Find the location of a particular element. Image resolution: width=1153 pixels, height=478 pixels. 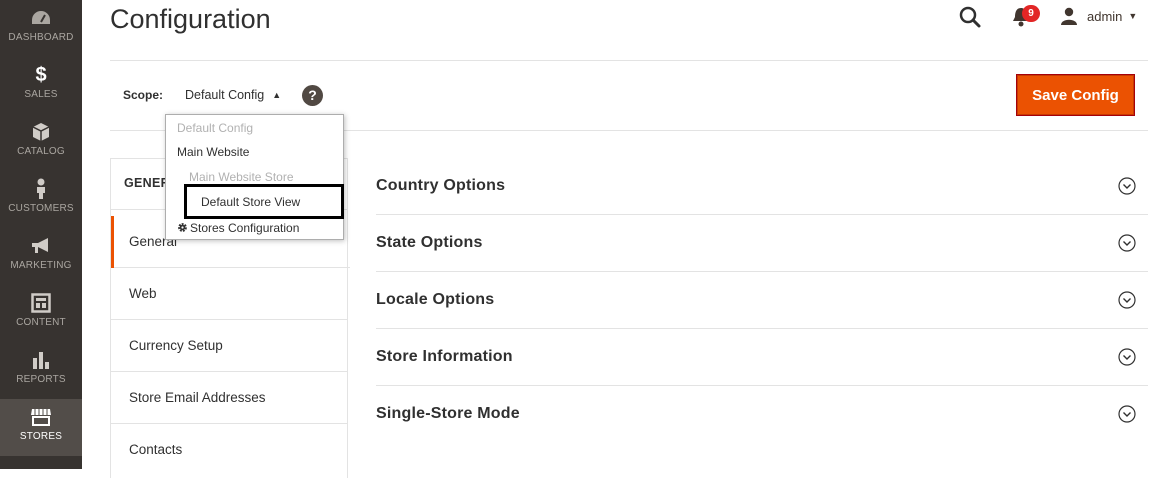

section-title: State Options is located at coordinates (429, 242).